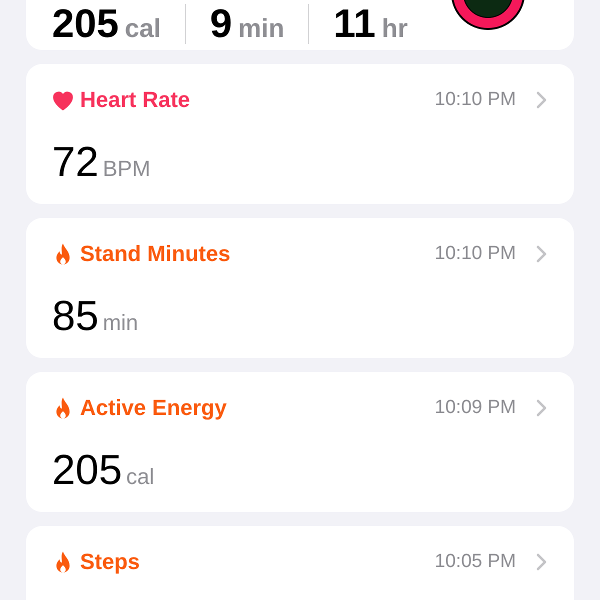 Image resolution: width=600 pixels, height=600 pixels. I want to click on metric-value: 11, so click(354, 24).